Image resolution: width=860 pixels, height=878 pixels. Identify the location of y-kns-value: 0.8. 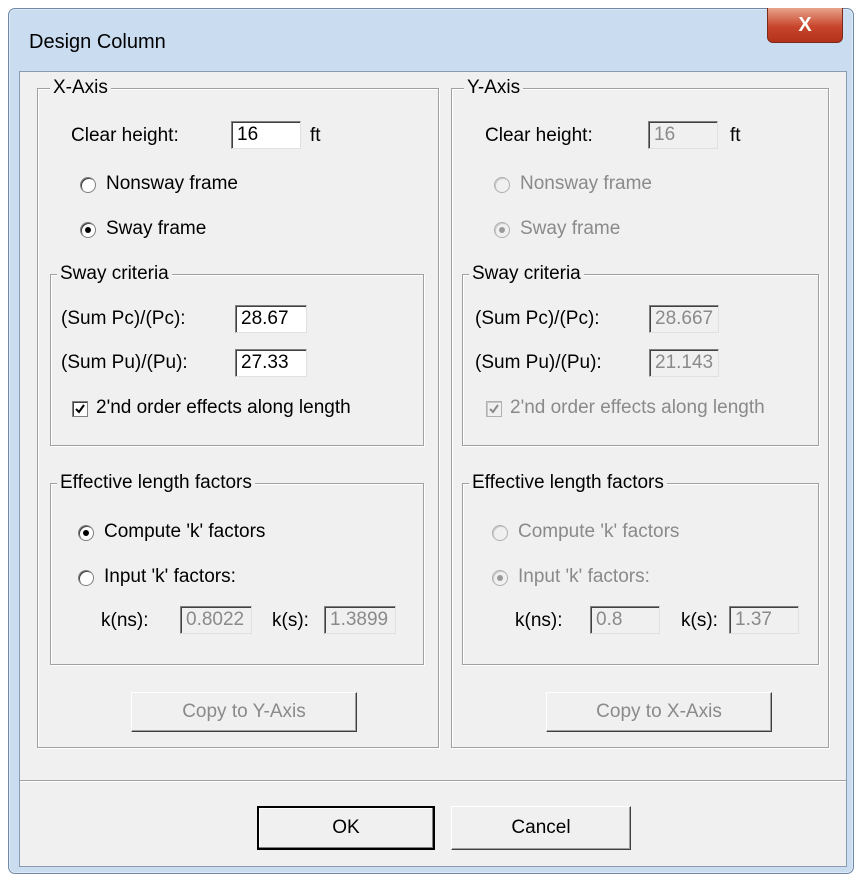
(609, 619).